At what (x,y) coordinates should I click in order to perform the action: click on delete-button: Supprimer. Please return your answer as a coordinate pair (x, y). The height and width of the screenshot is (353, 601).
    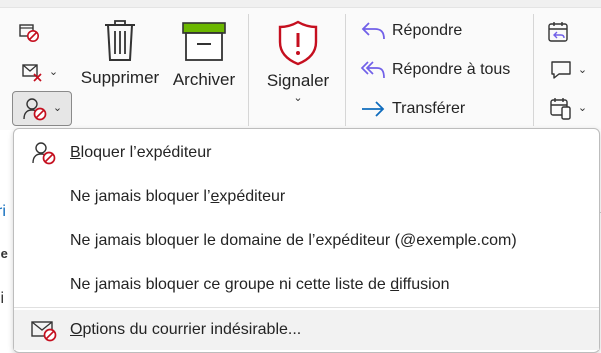
    Looking at the image, I should click on (120, 53).